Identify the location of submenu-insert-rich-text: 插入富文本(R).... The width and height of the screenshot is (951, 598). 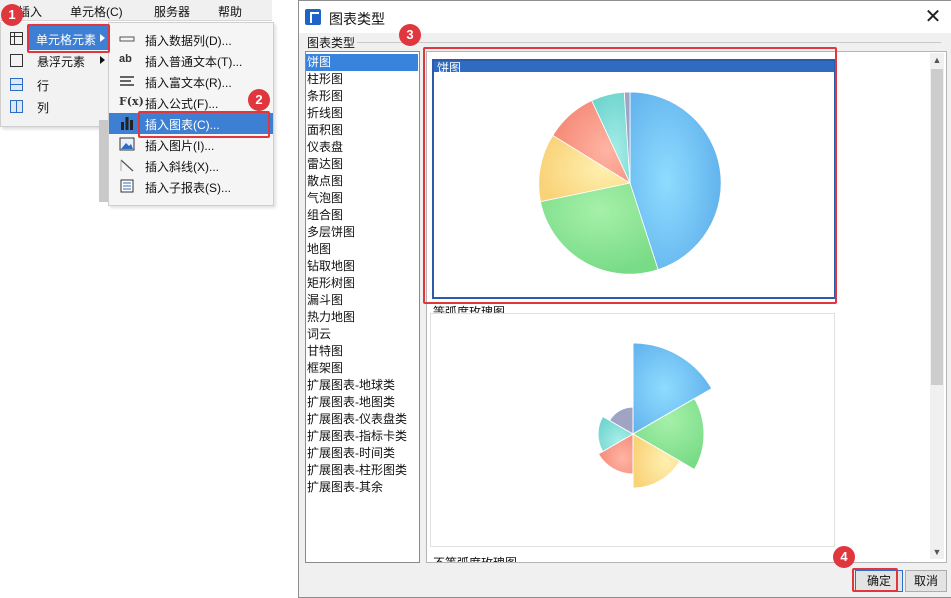
(191, 81).